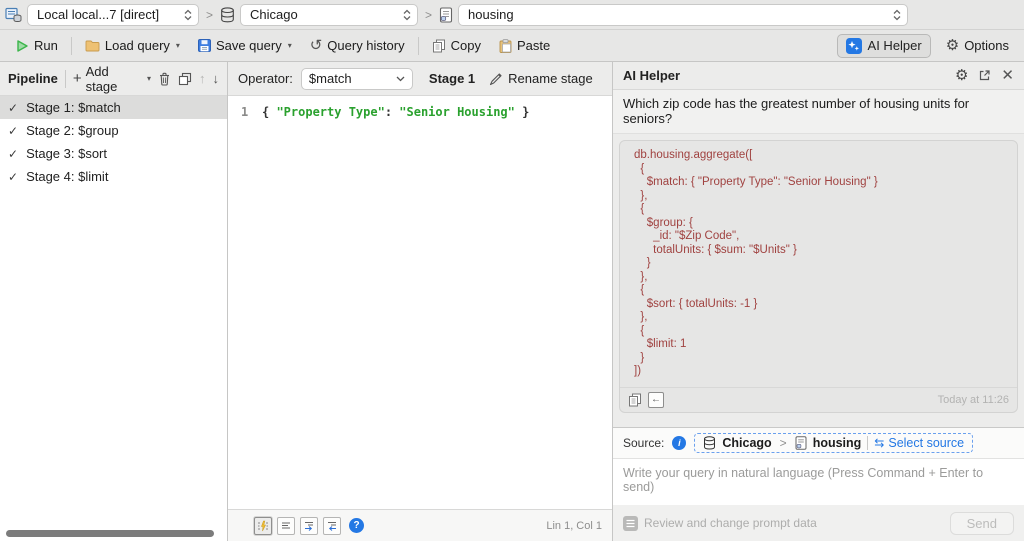  I want to click on popout-icon, so click(984, 75).